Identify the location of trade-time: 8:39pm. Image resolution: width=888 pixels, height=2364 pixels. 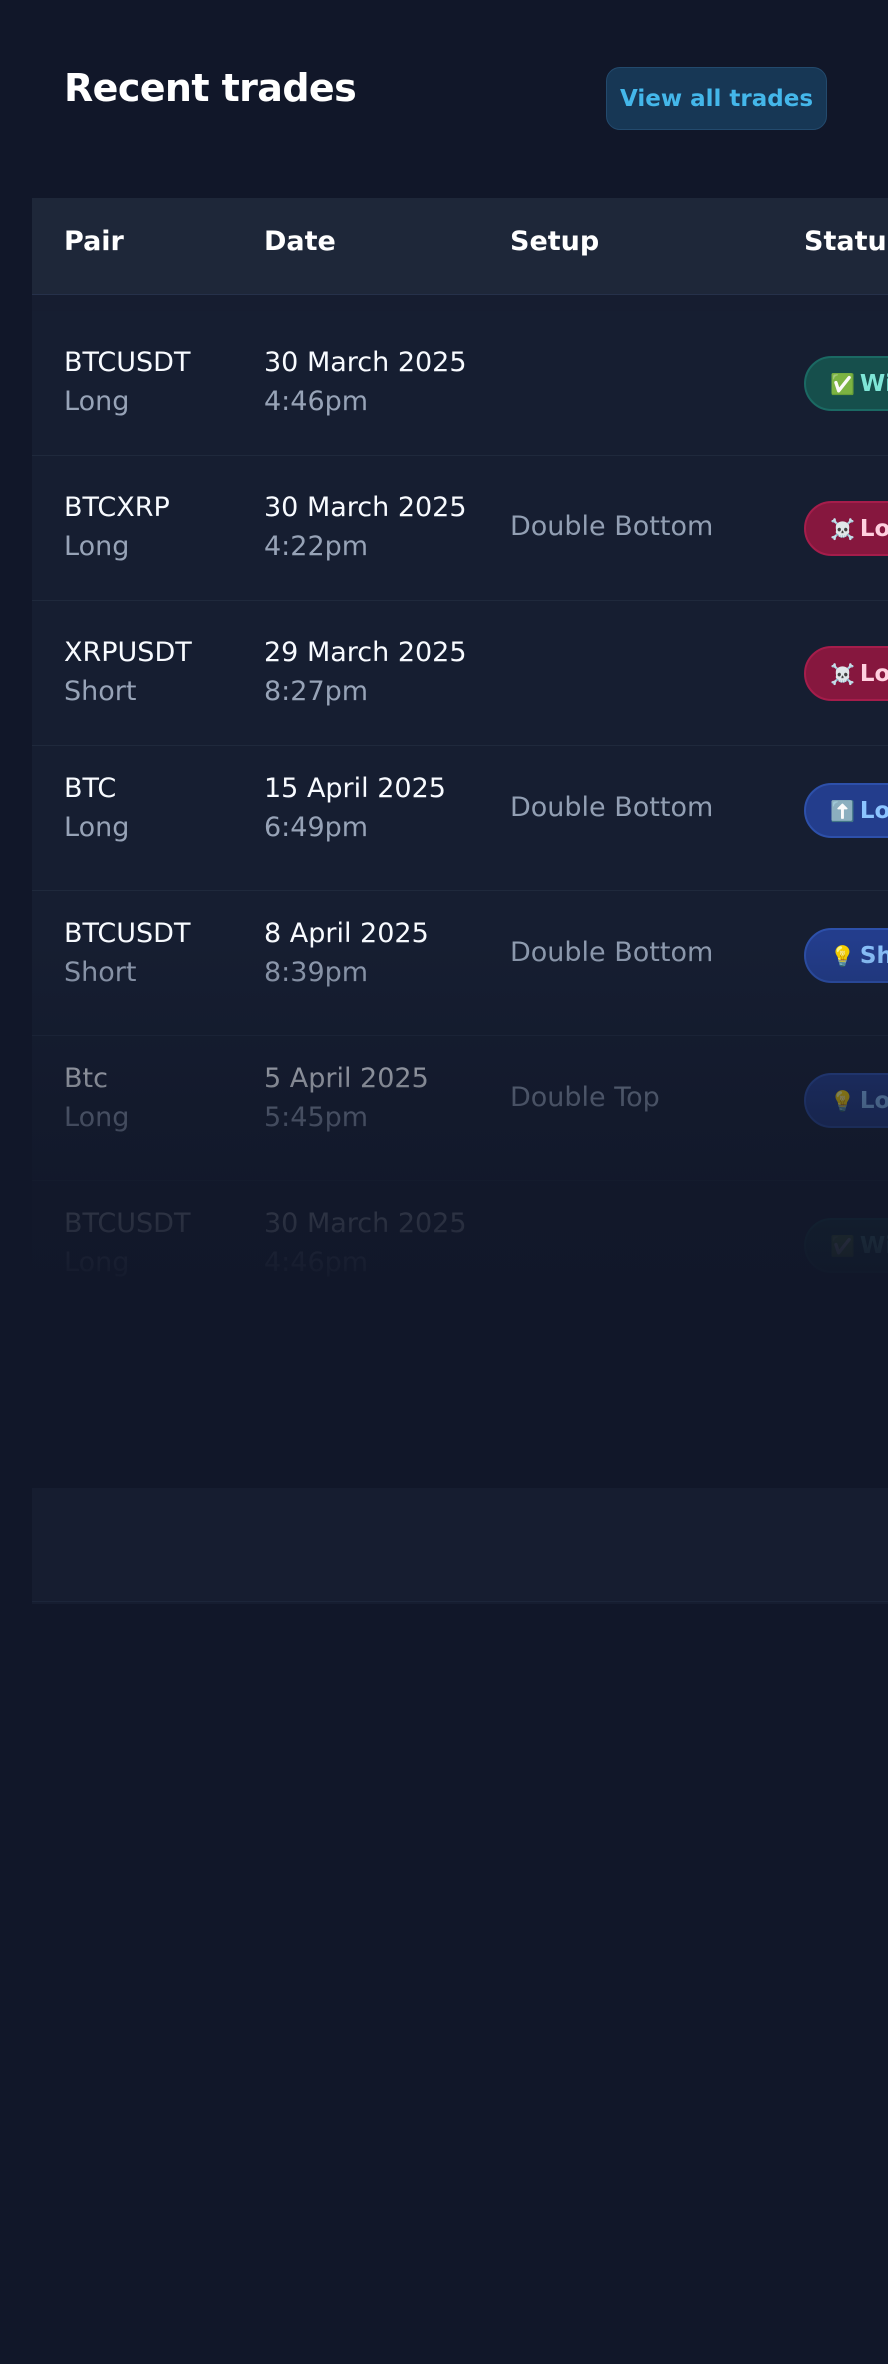
(316, 972).